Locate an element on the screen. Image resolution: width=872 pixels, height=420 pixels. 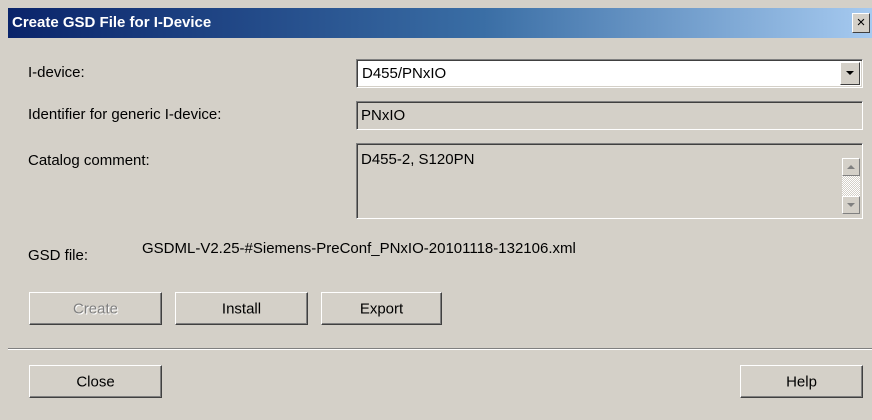
install-button: Install is located at coordinates (241, 308).